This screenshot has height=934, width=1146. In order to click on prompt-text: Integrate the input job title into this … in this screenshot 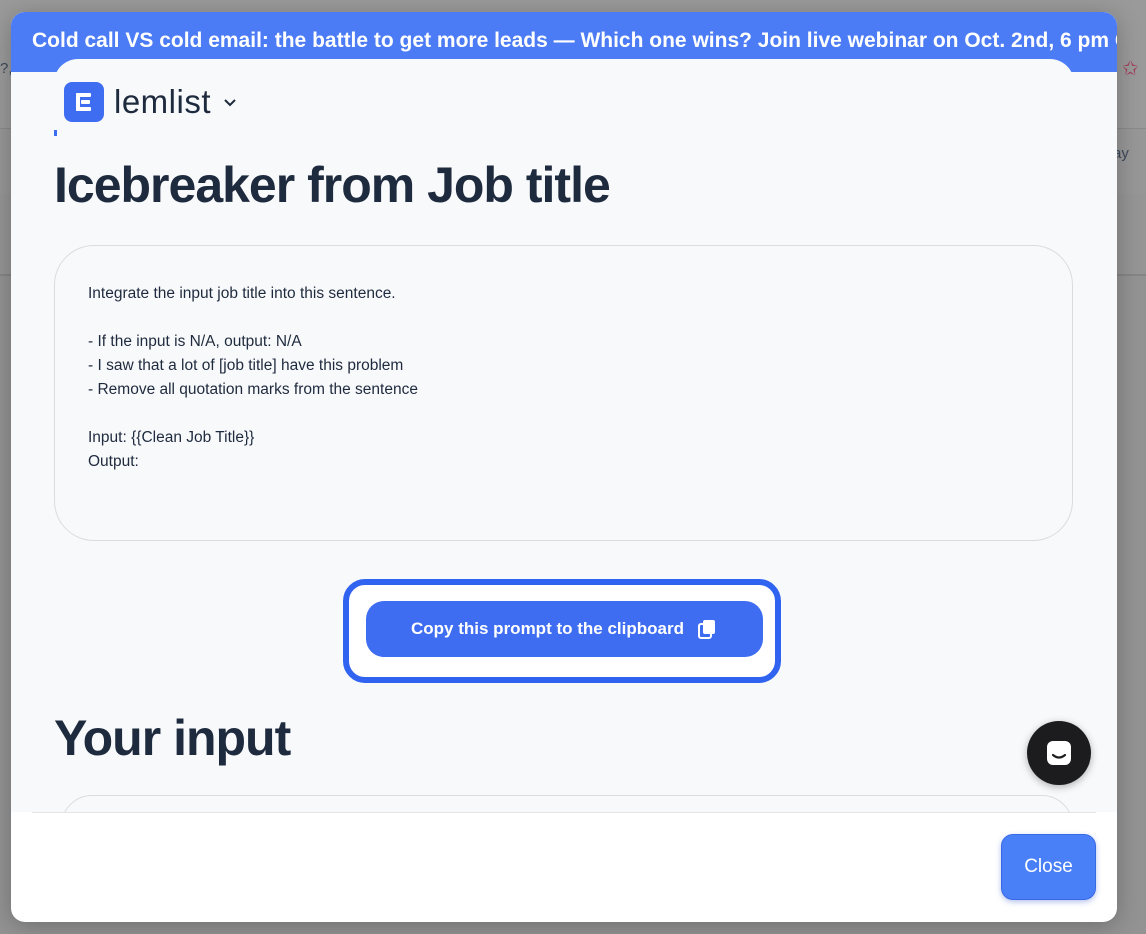, I will do `click(253, 377)`.